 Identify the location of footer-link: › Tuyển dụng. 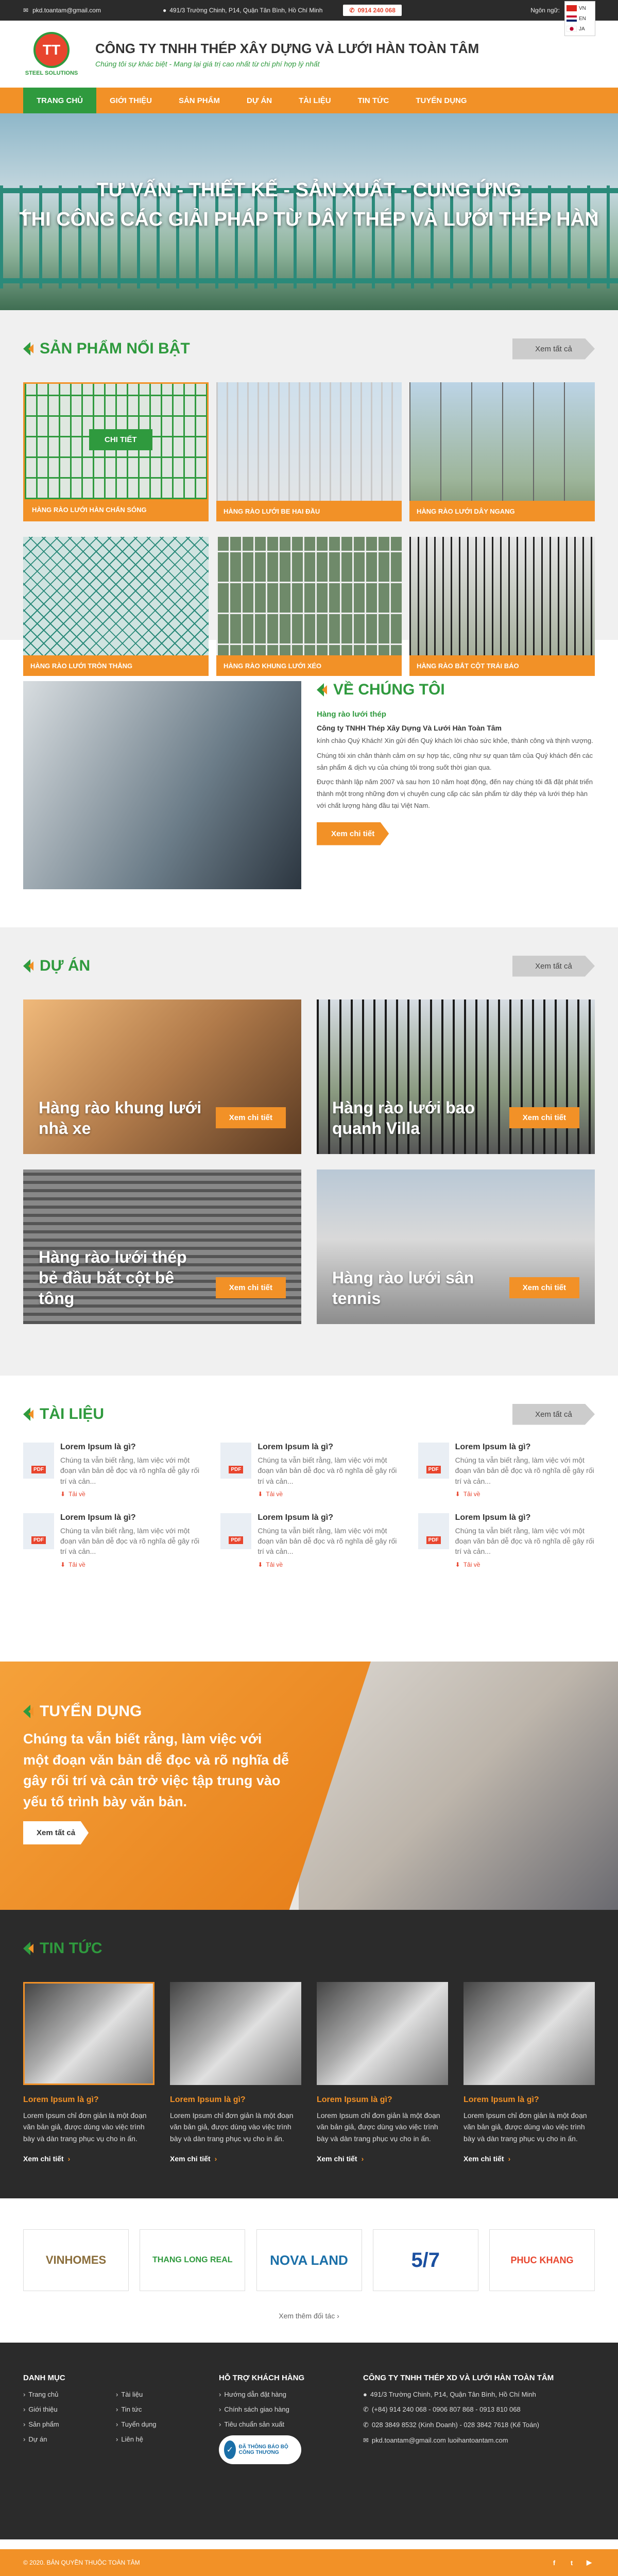
(163, 2424).